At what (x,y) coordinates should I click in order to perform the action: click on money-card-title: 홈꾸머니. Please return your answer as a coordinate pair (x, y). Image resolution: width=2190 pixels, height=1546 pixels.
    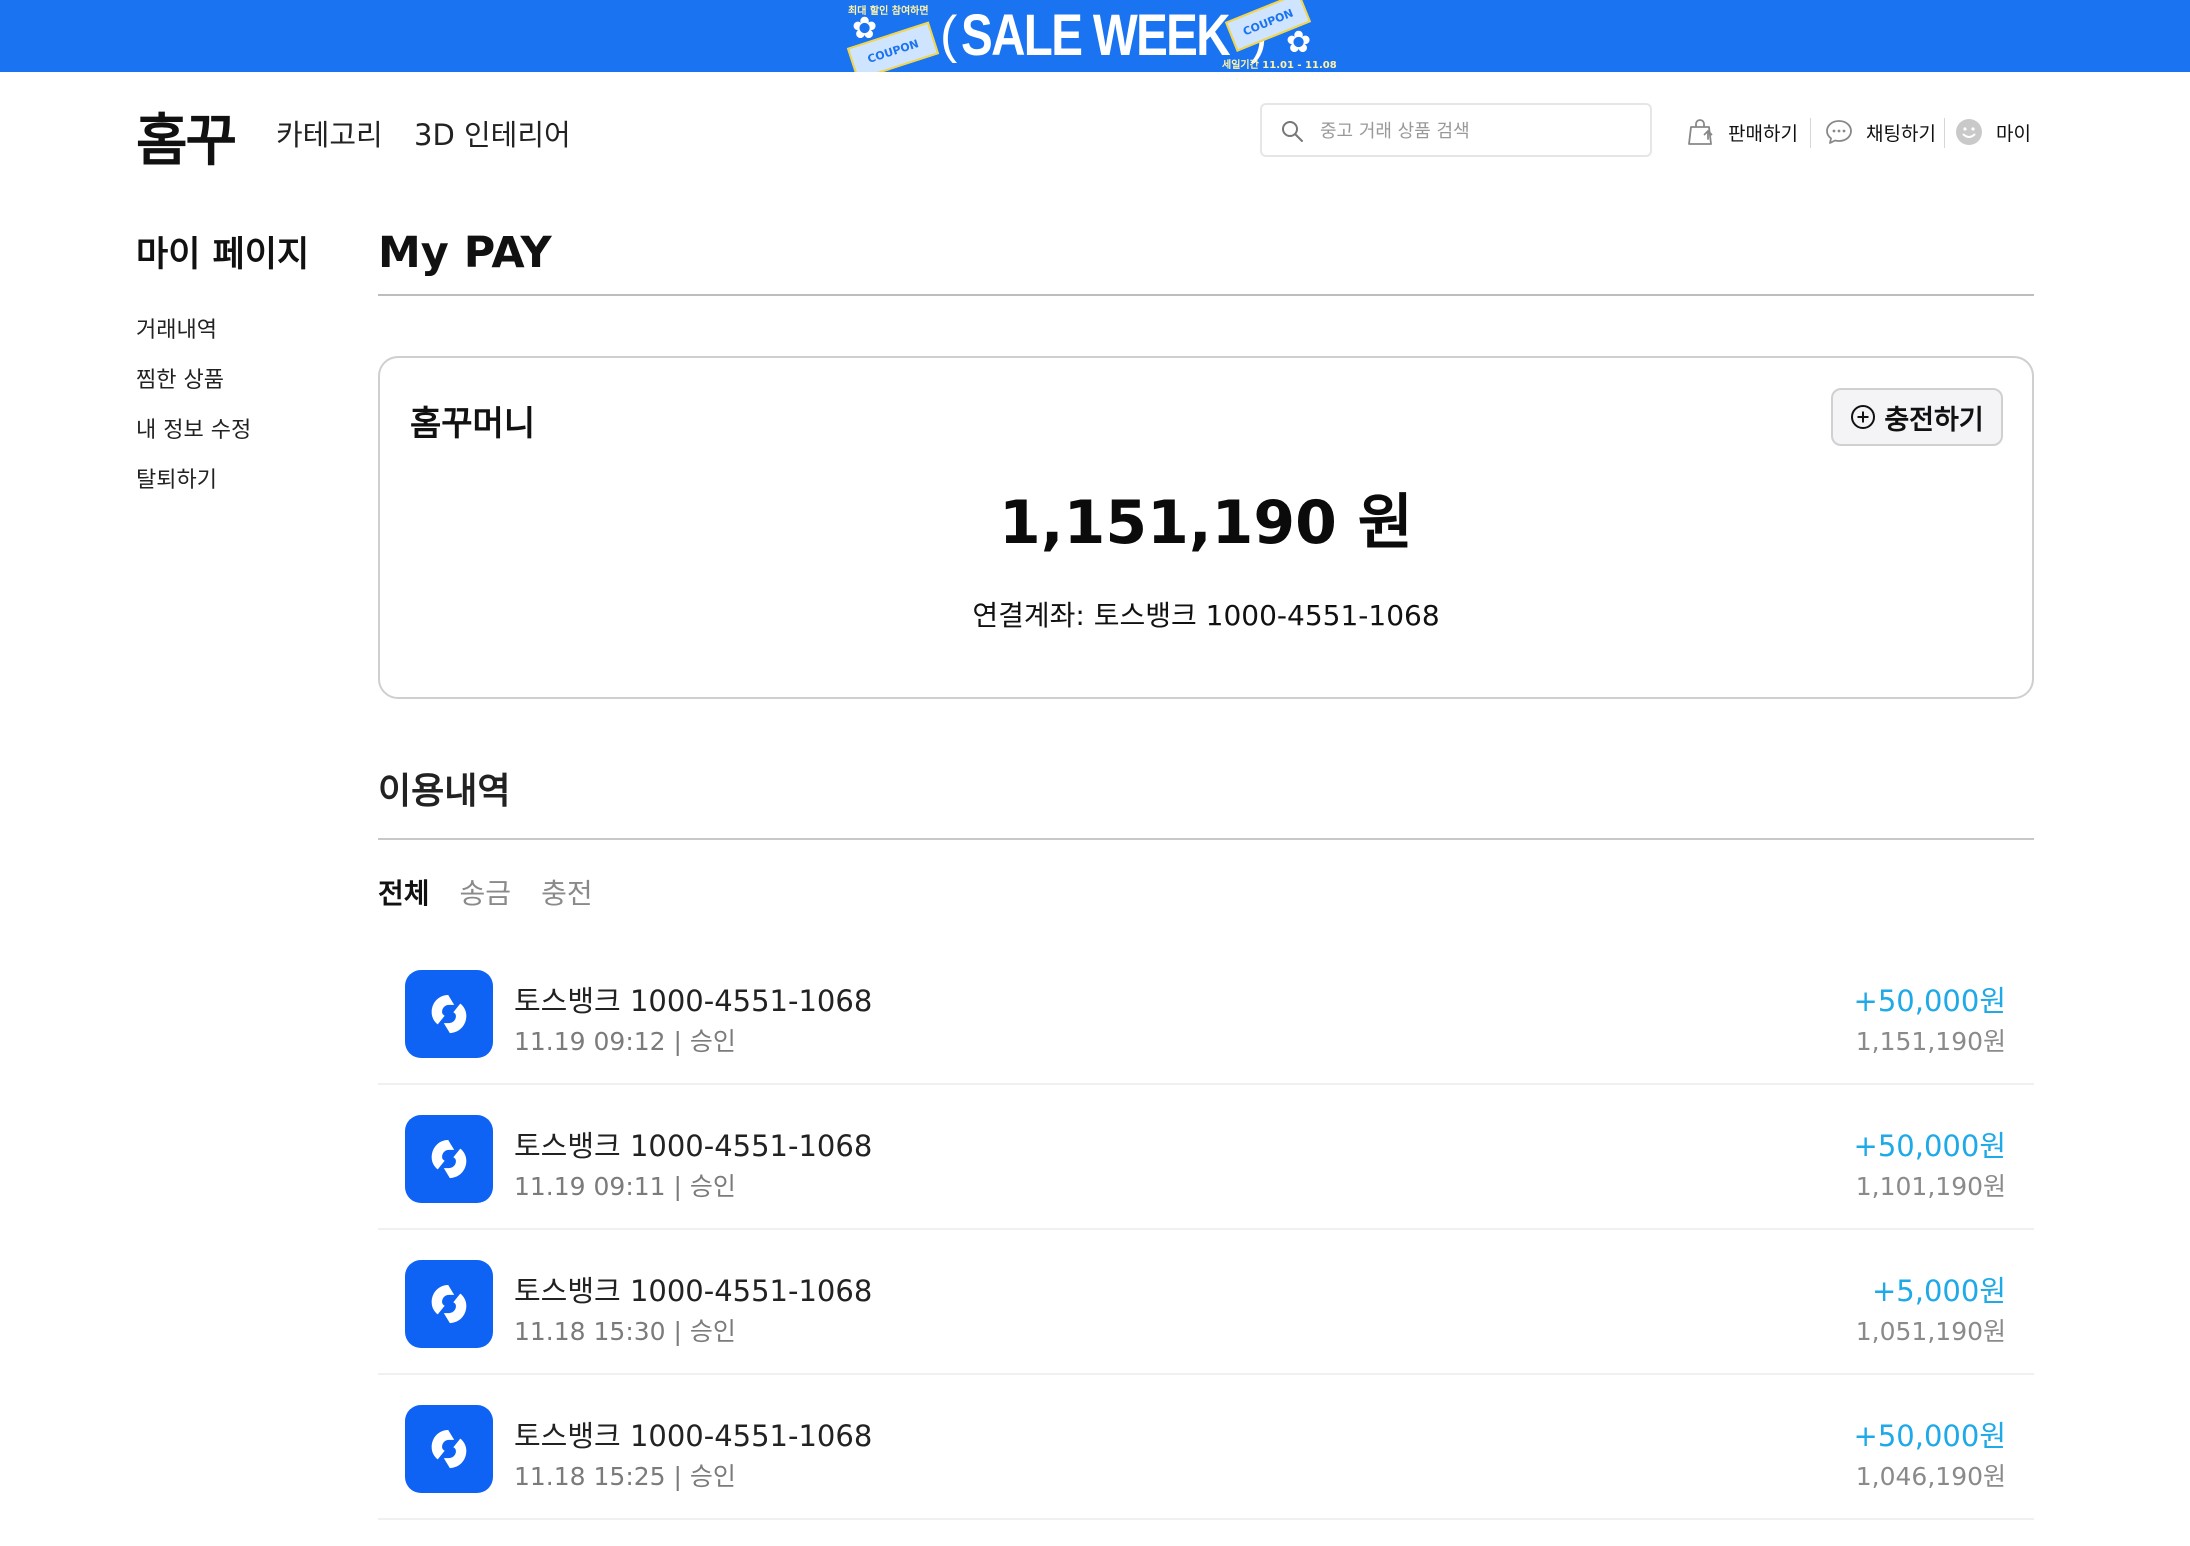
    Looking at the image, I should click on (473, 424).